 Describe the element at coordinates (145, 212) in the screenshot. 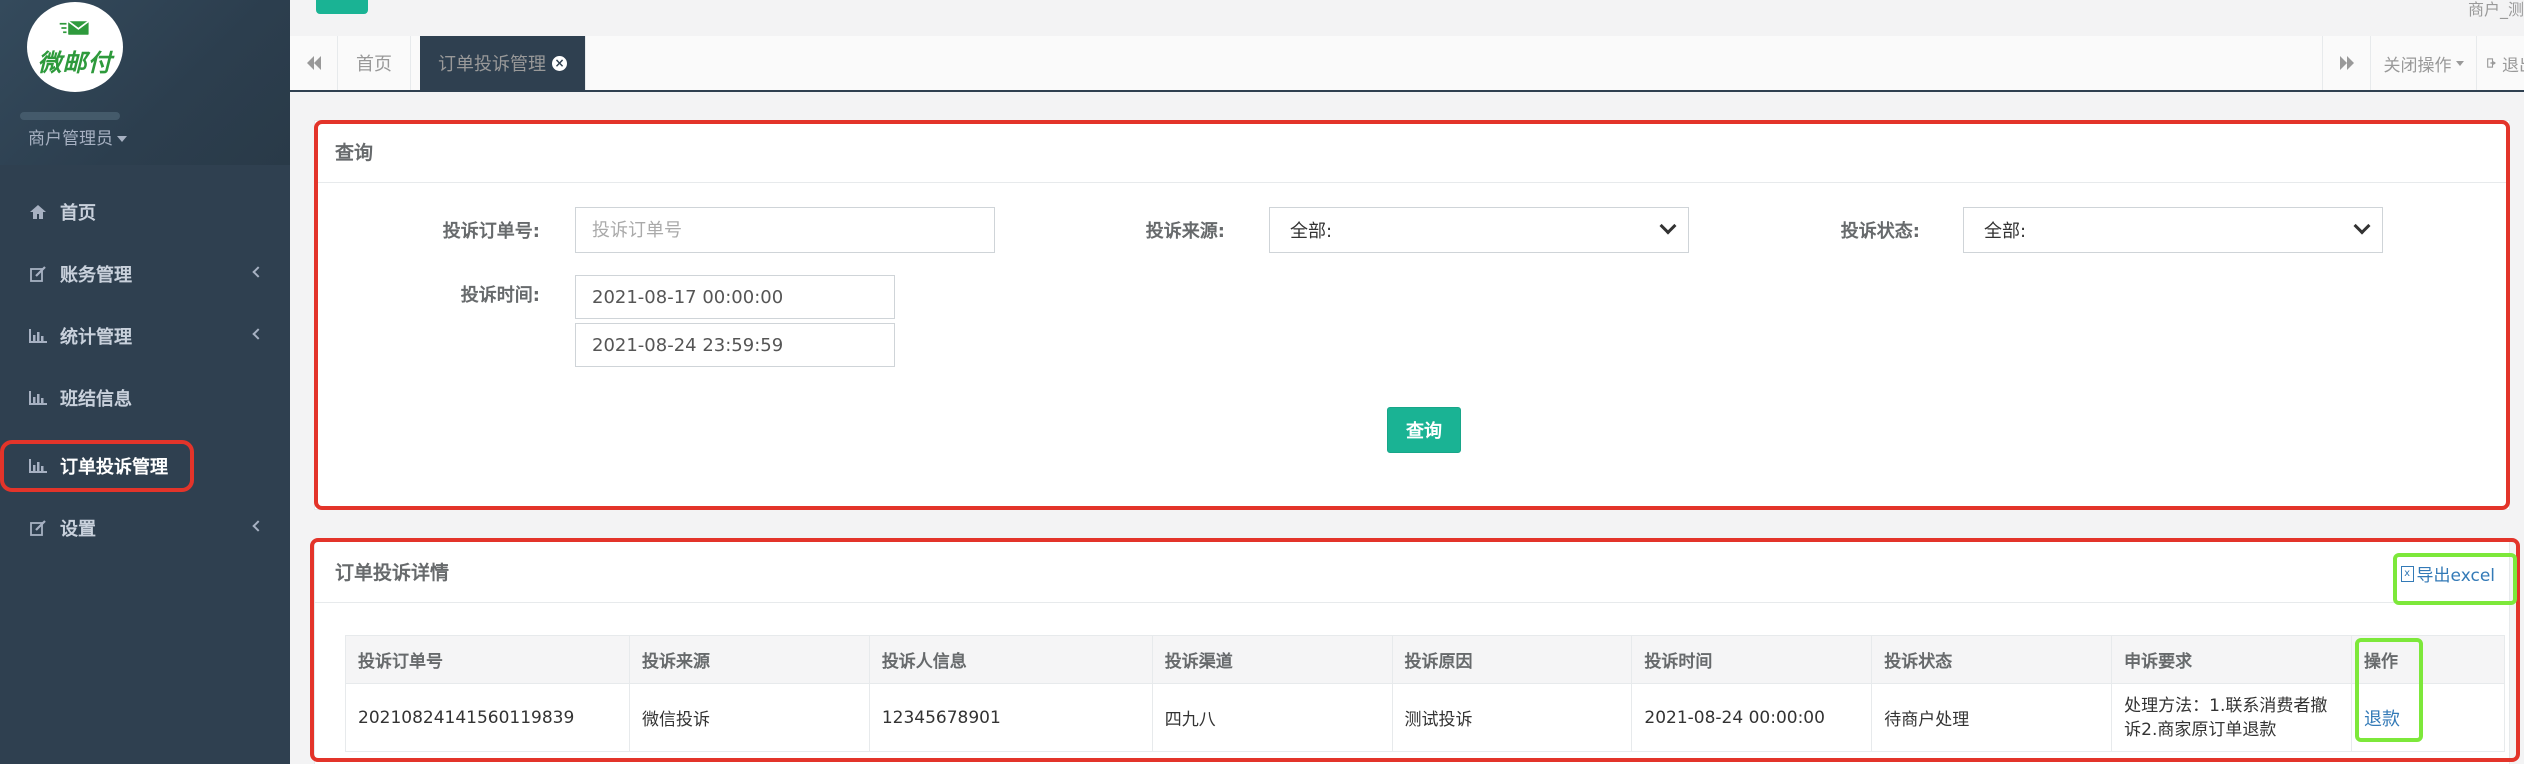

I see `sidebar-item-home: 首页` at that location.